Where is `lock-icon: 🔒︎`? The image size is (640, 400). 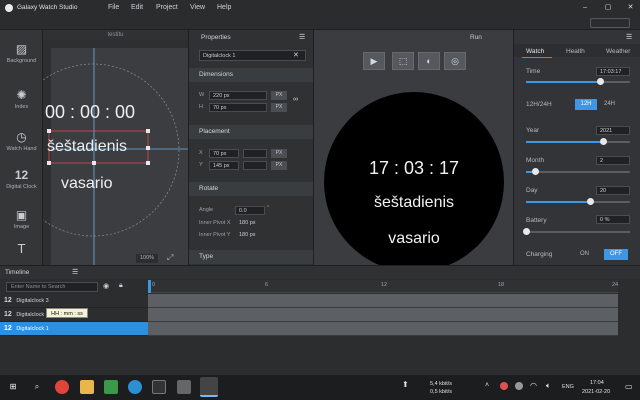
lock-icon: 🔒︎ is located at coordinates (121, 286).